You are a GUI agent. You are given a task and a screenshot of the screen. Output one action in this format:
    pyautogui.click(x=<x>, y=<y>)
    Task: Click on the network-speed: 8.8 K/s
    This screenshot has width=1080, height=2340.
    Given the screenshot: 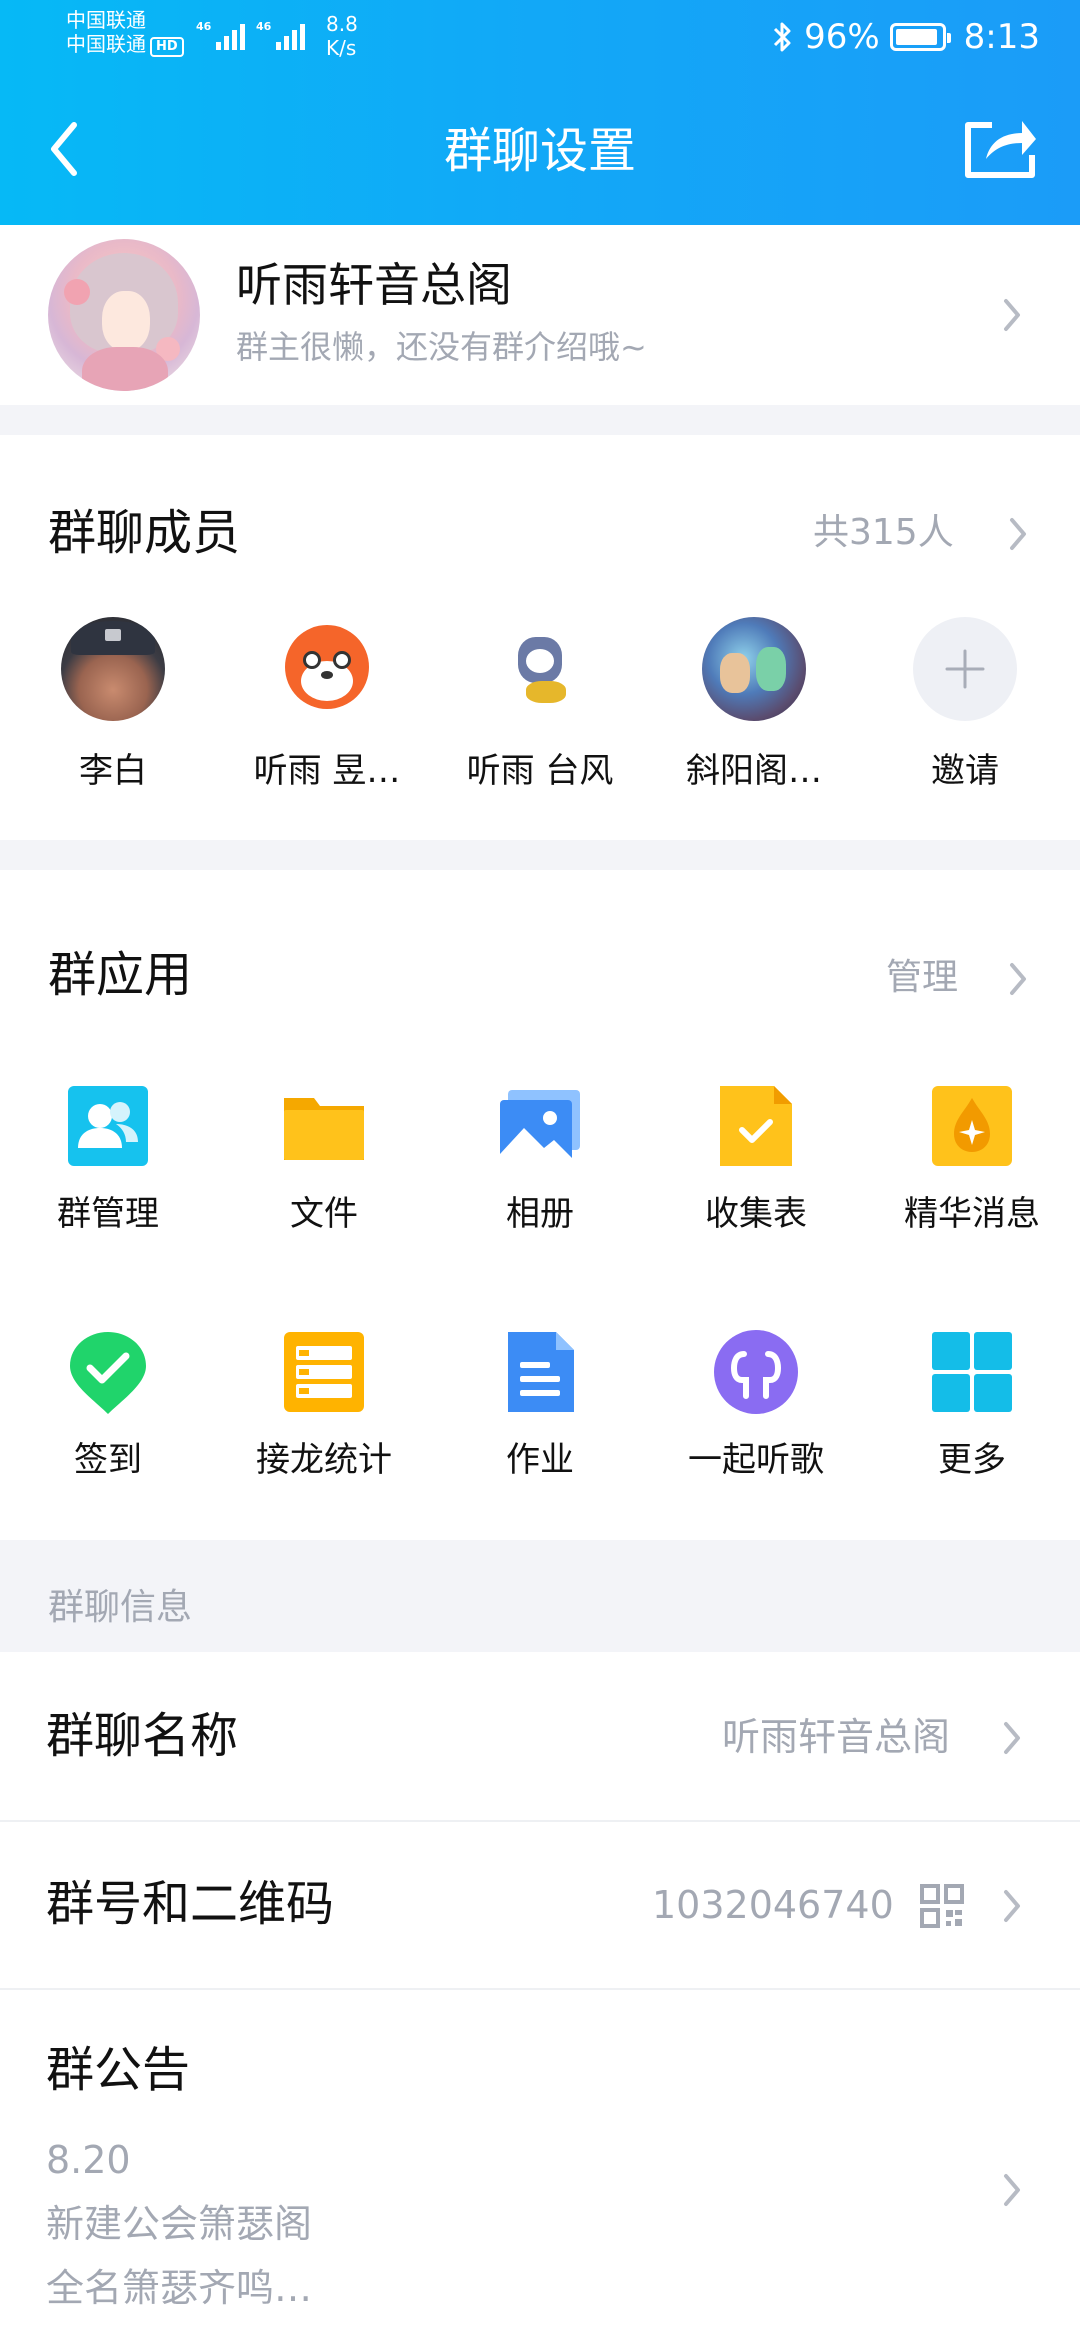 What is the action you would take?
    pyautogui.click(x=342, y=36)
    